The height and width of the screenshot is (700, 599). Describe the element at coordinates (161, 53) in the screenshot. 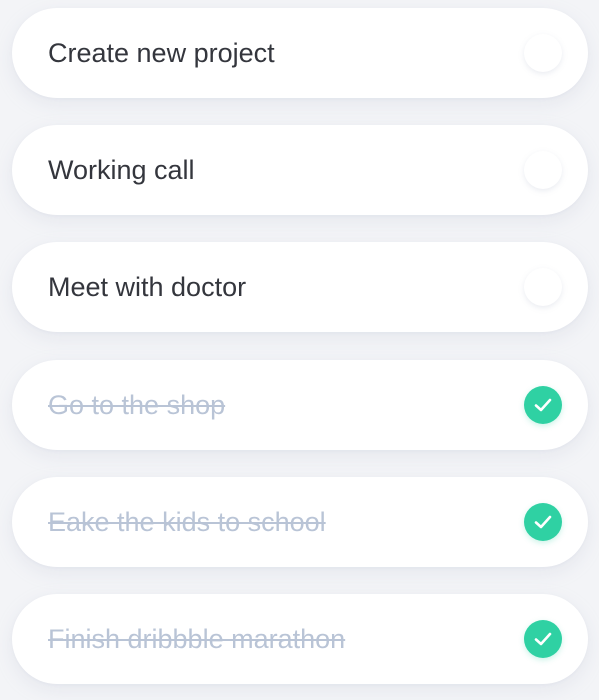

I see `task-label: Create new project` at that location.